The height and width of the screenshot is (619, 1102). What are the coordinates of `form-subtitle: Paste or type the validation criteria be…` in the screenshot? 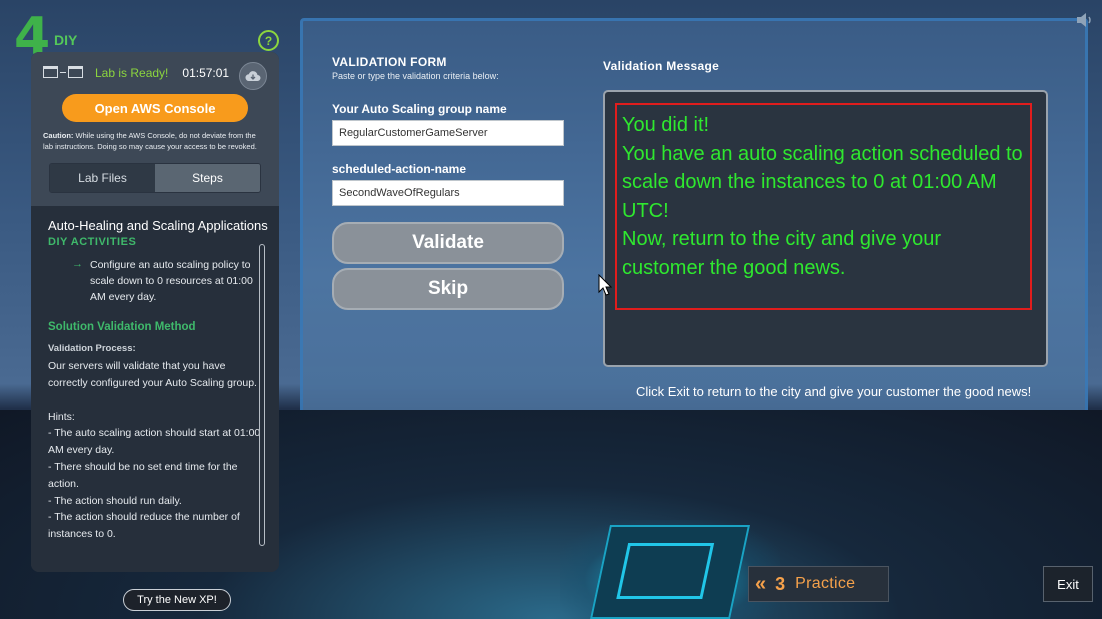 It's located at (415, 76).